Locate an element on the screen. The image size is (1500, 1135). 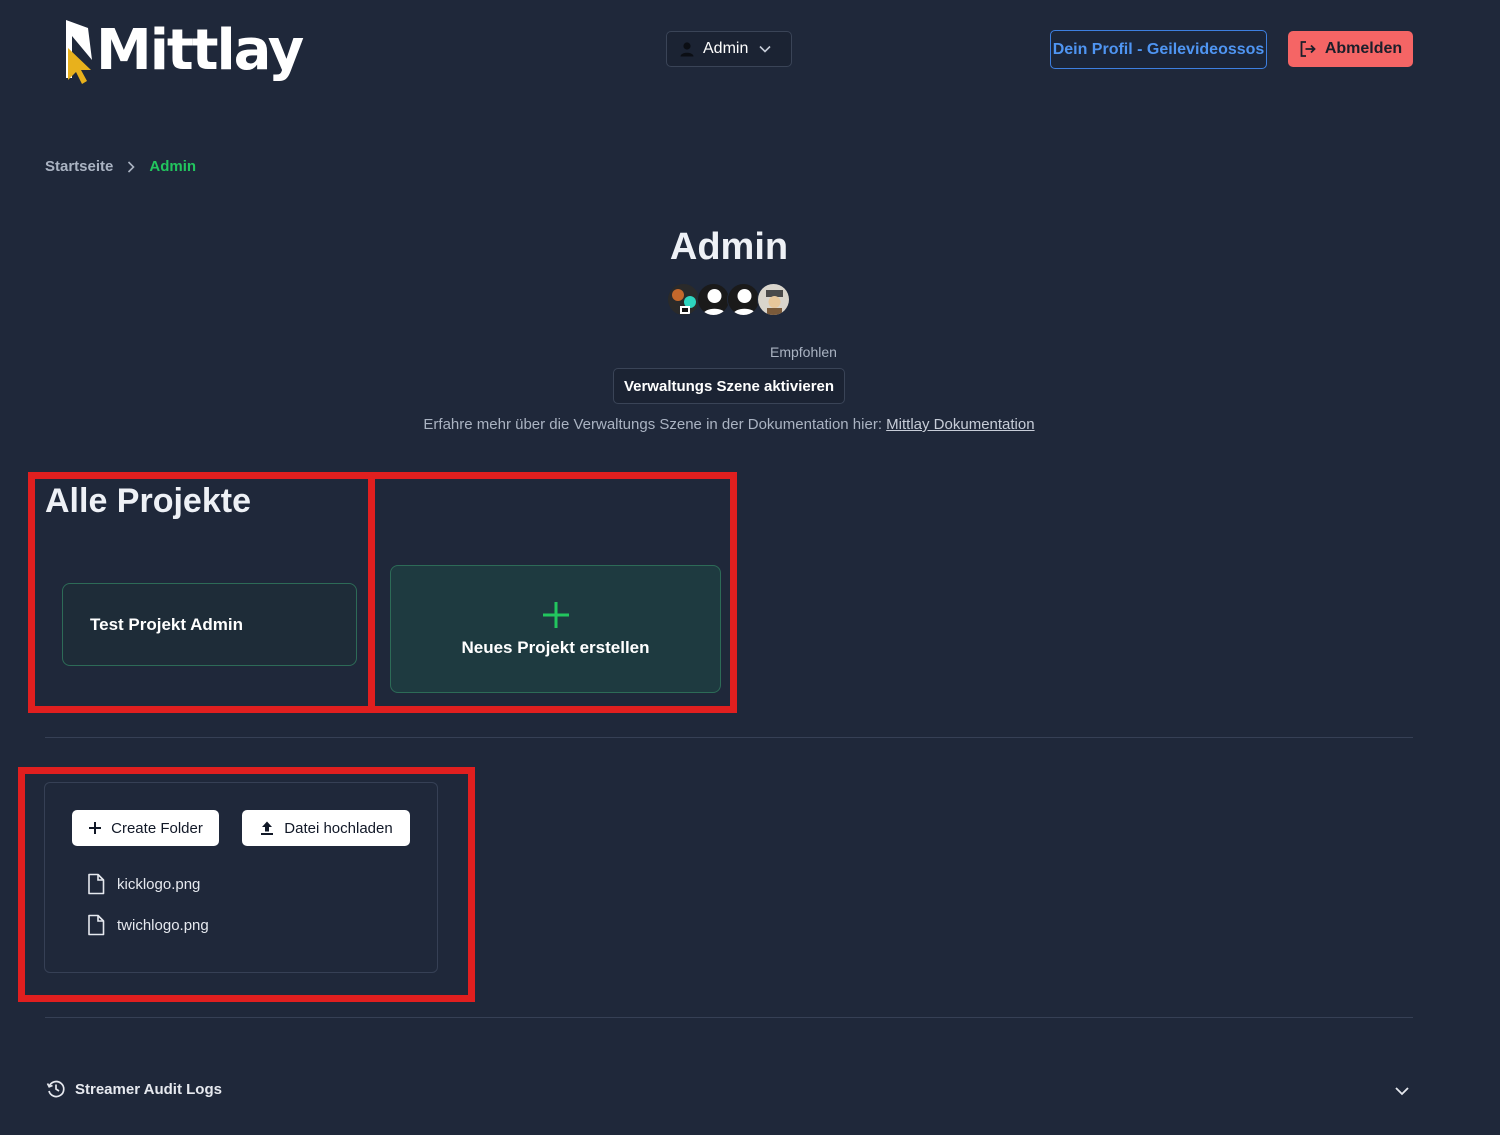
logout-label: Abmelden is located at coordinates (1363, 48).